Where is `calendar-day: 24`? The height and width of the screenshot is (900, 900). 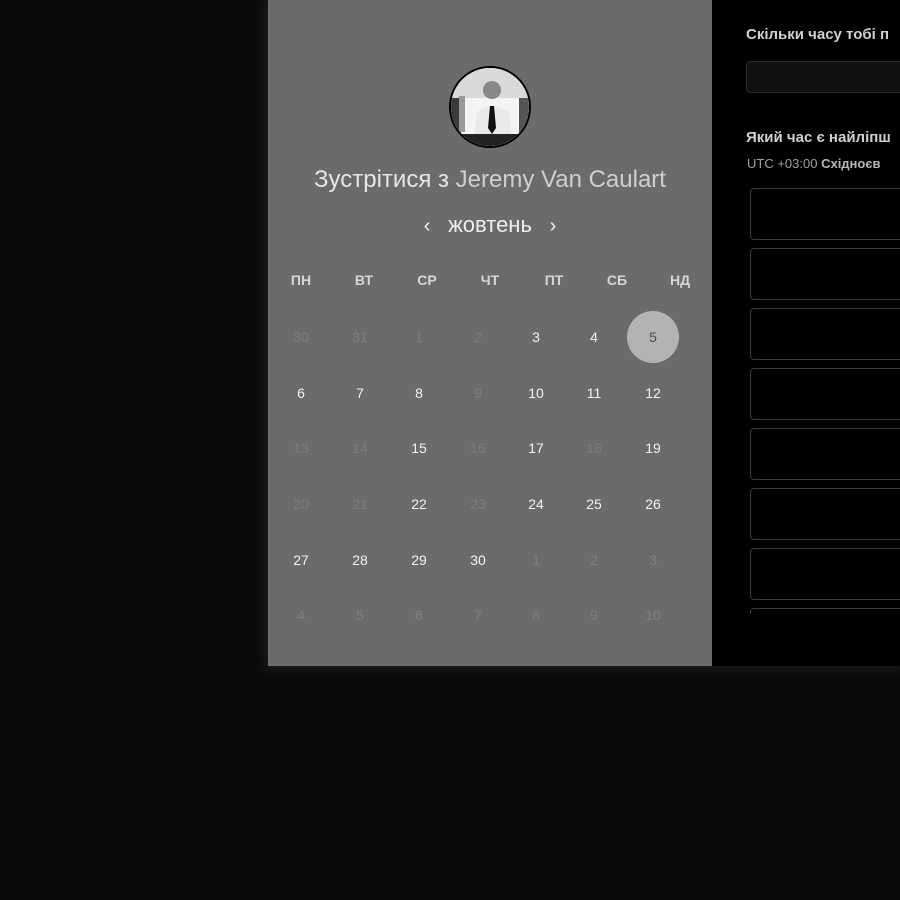
calendar-day: 24 is located at coordinates (536, 504).